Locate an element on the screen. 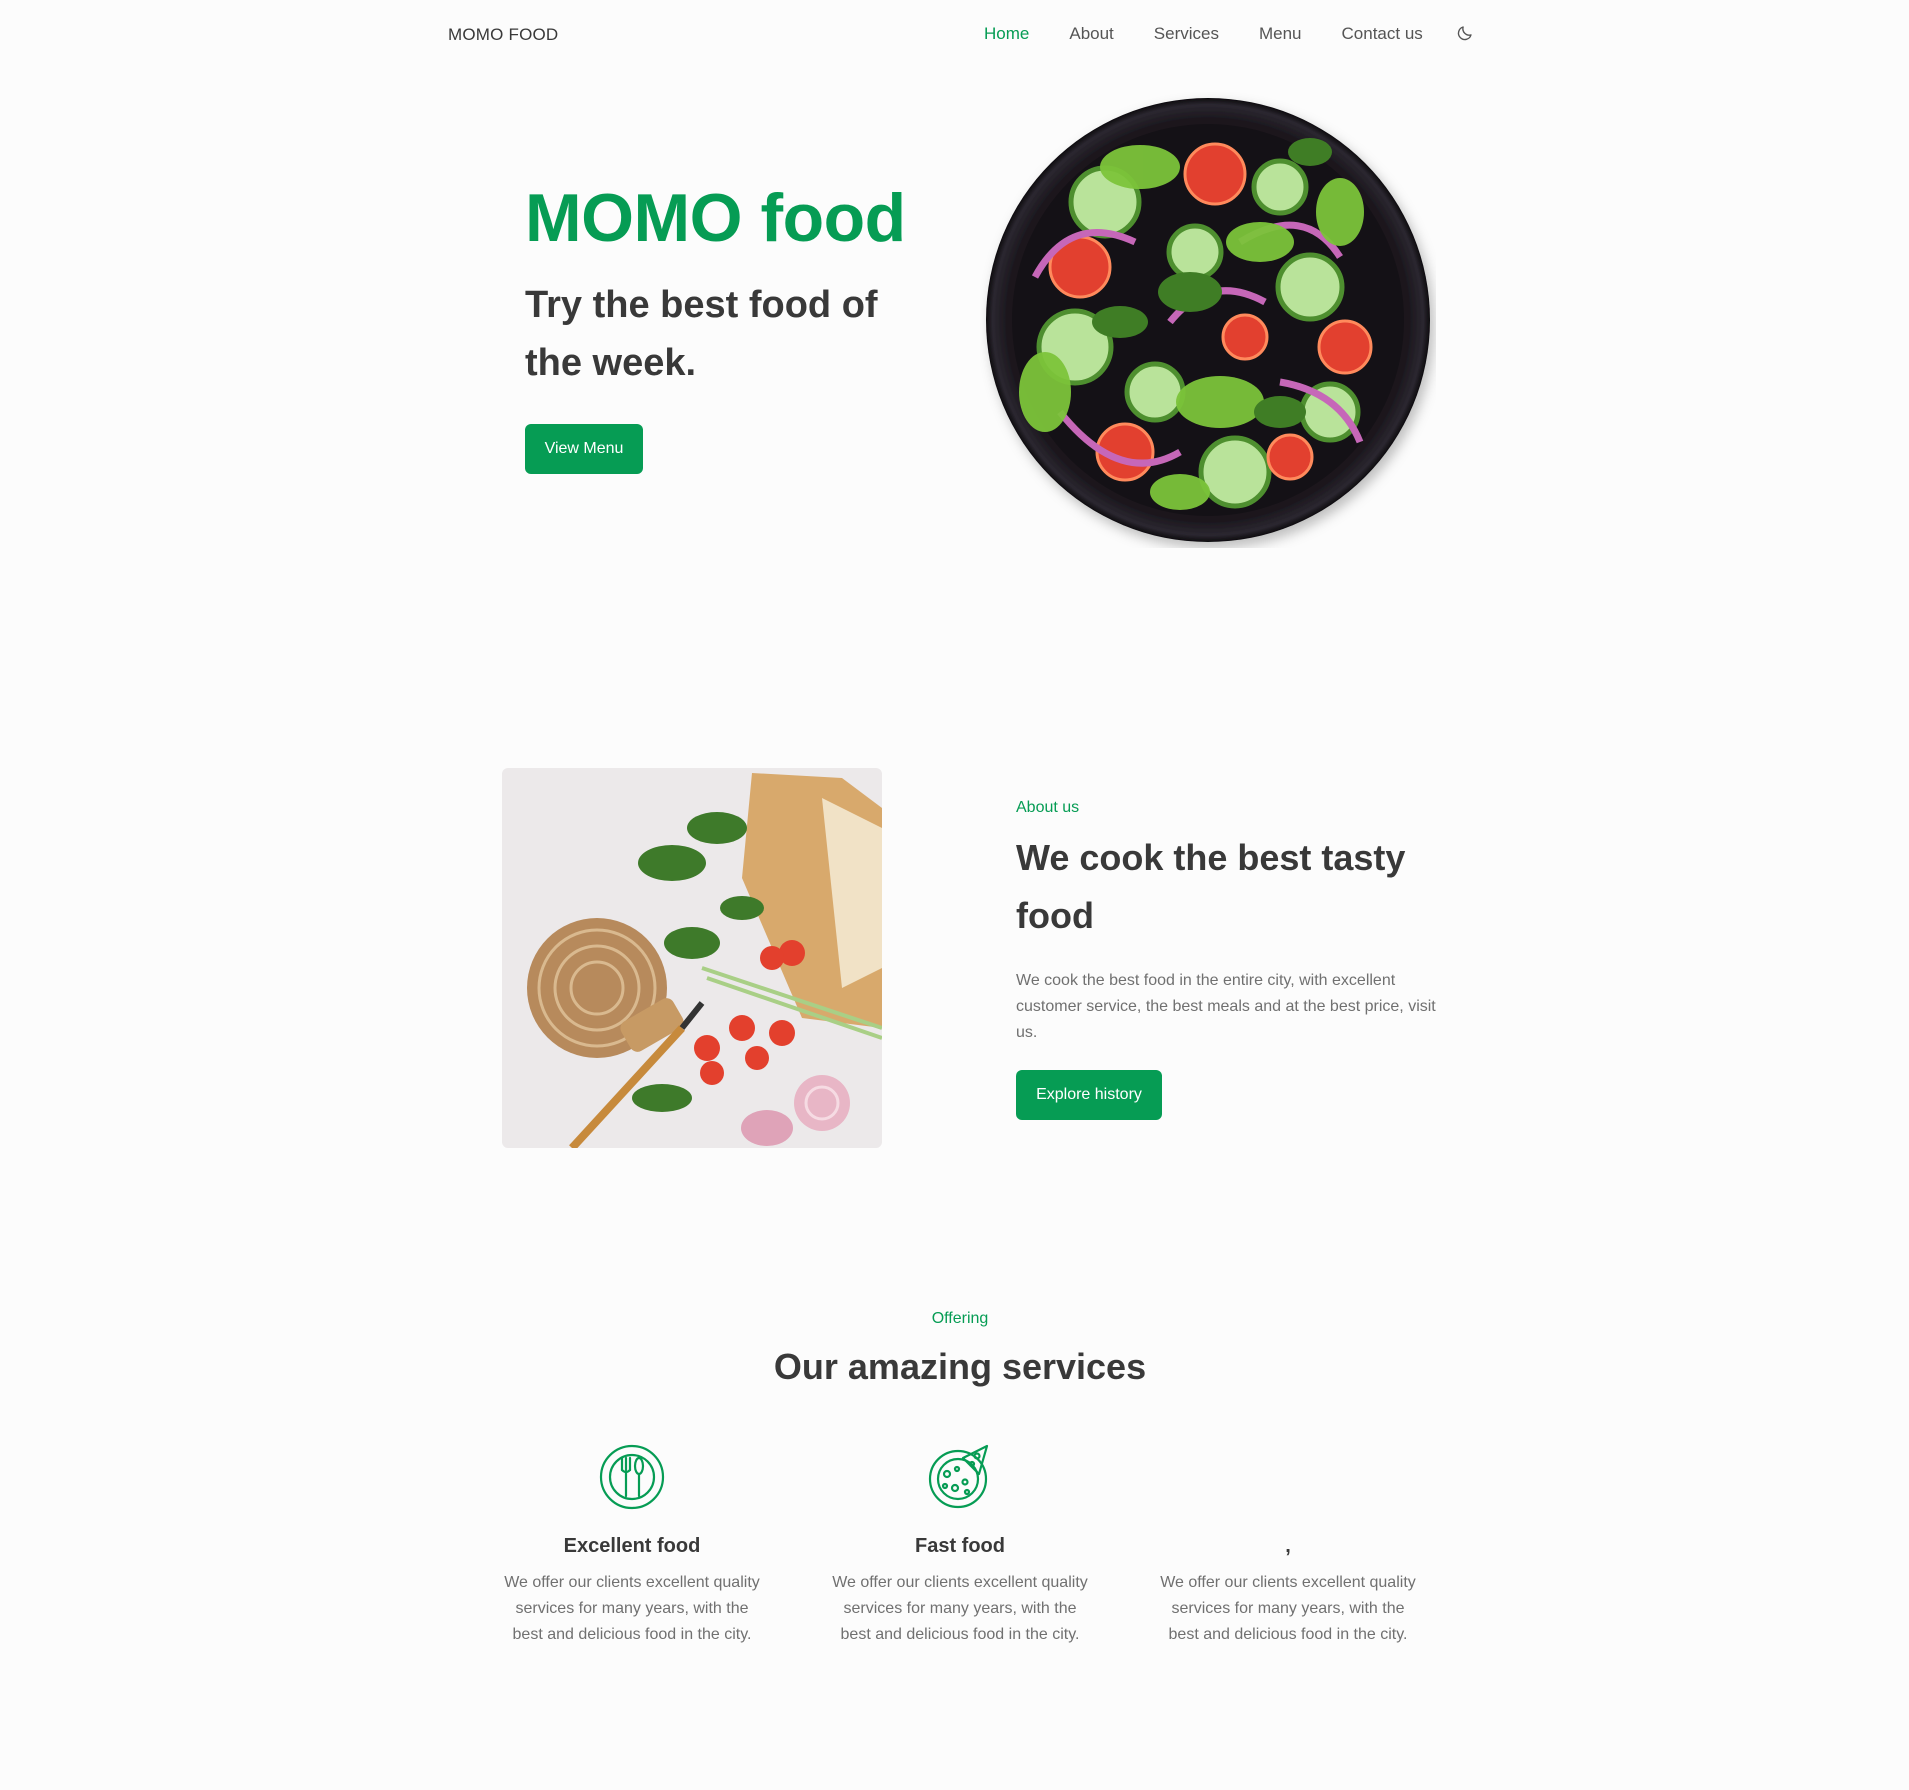  nav-link-home: Home is located at coordinates (1006, 34).